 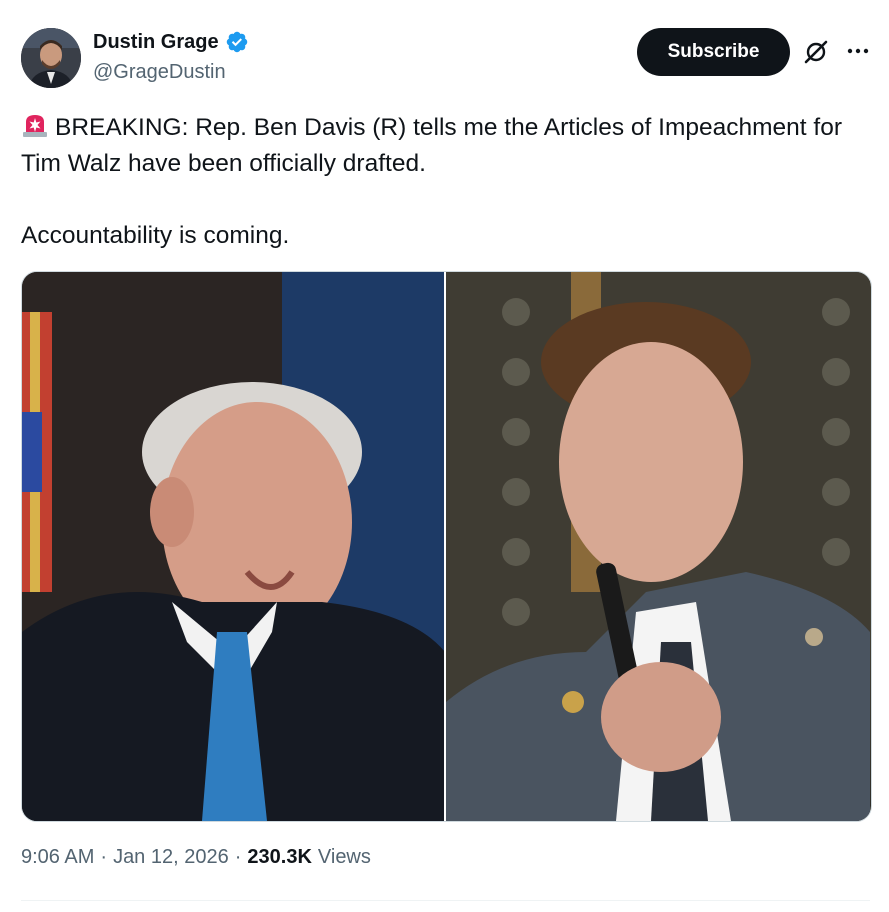 I want to click on divider, so click(x=445, y=900).